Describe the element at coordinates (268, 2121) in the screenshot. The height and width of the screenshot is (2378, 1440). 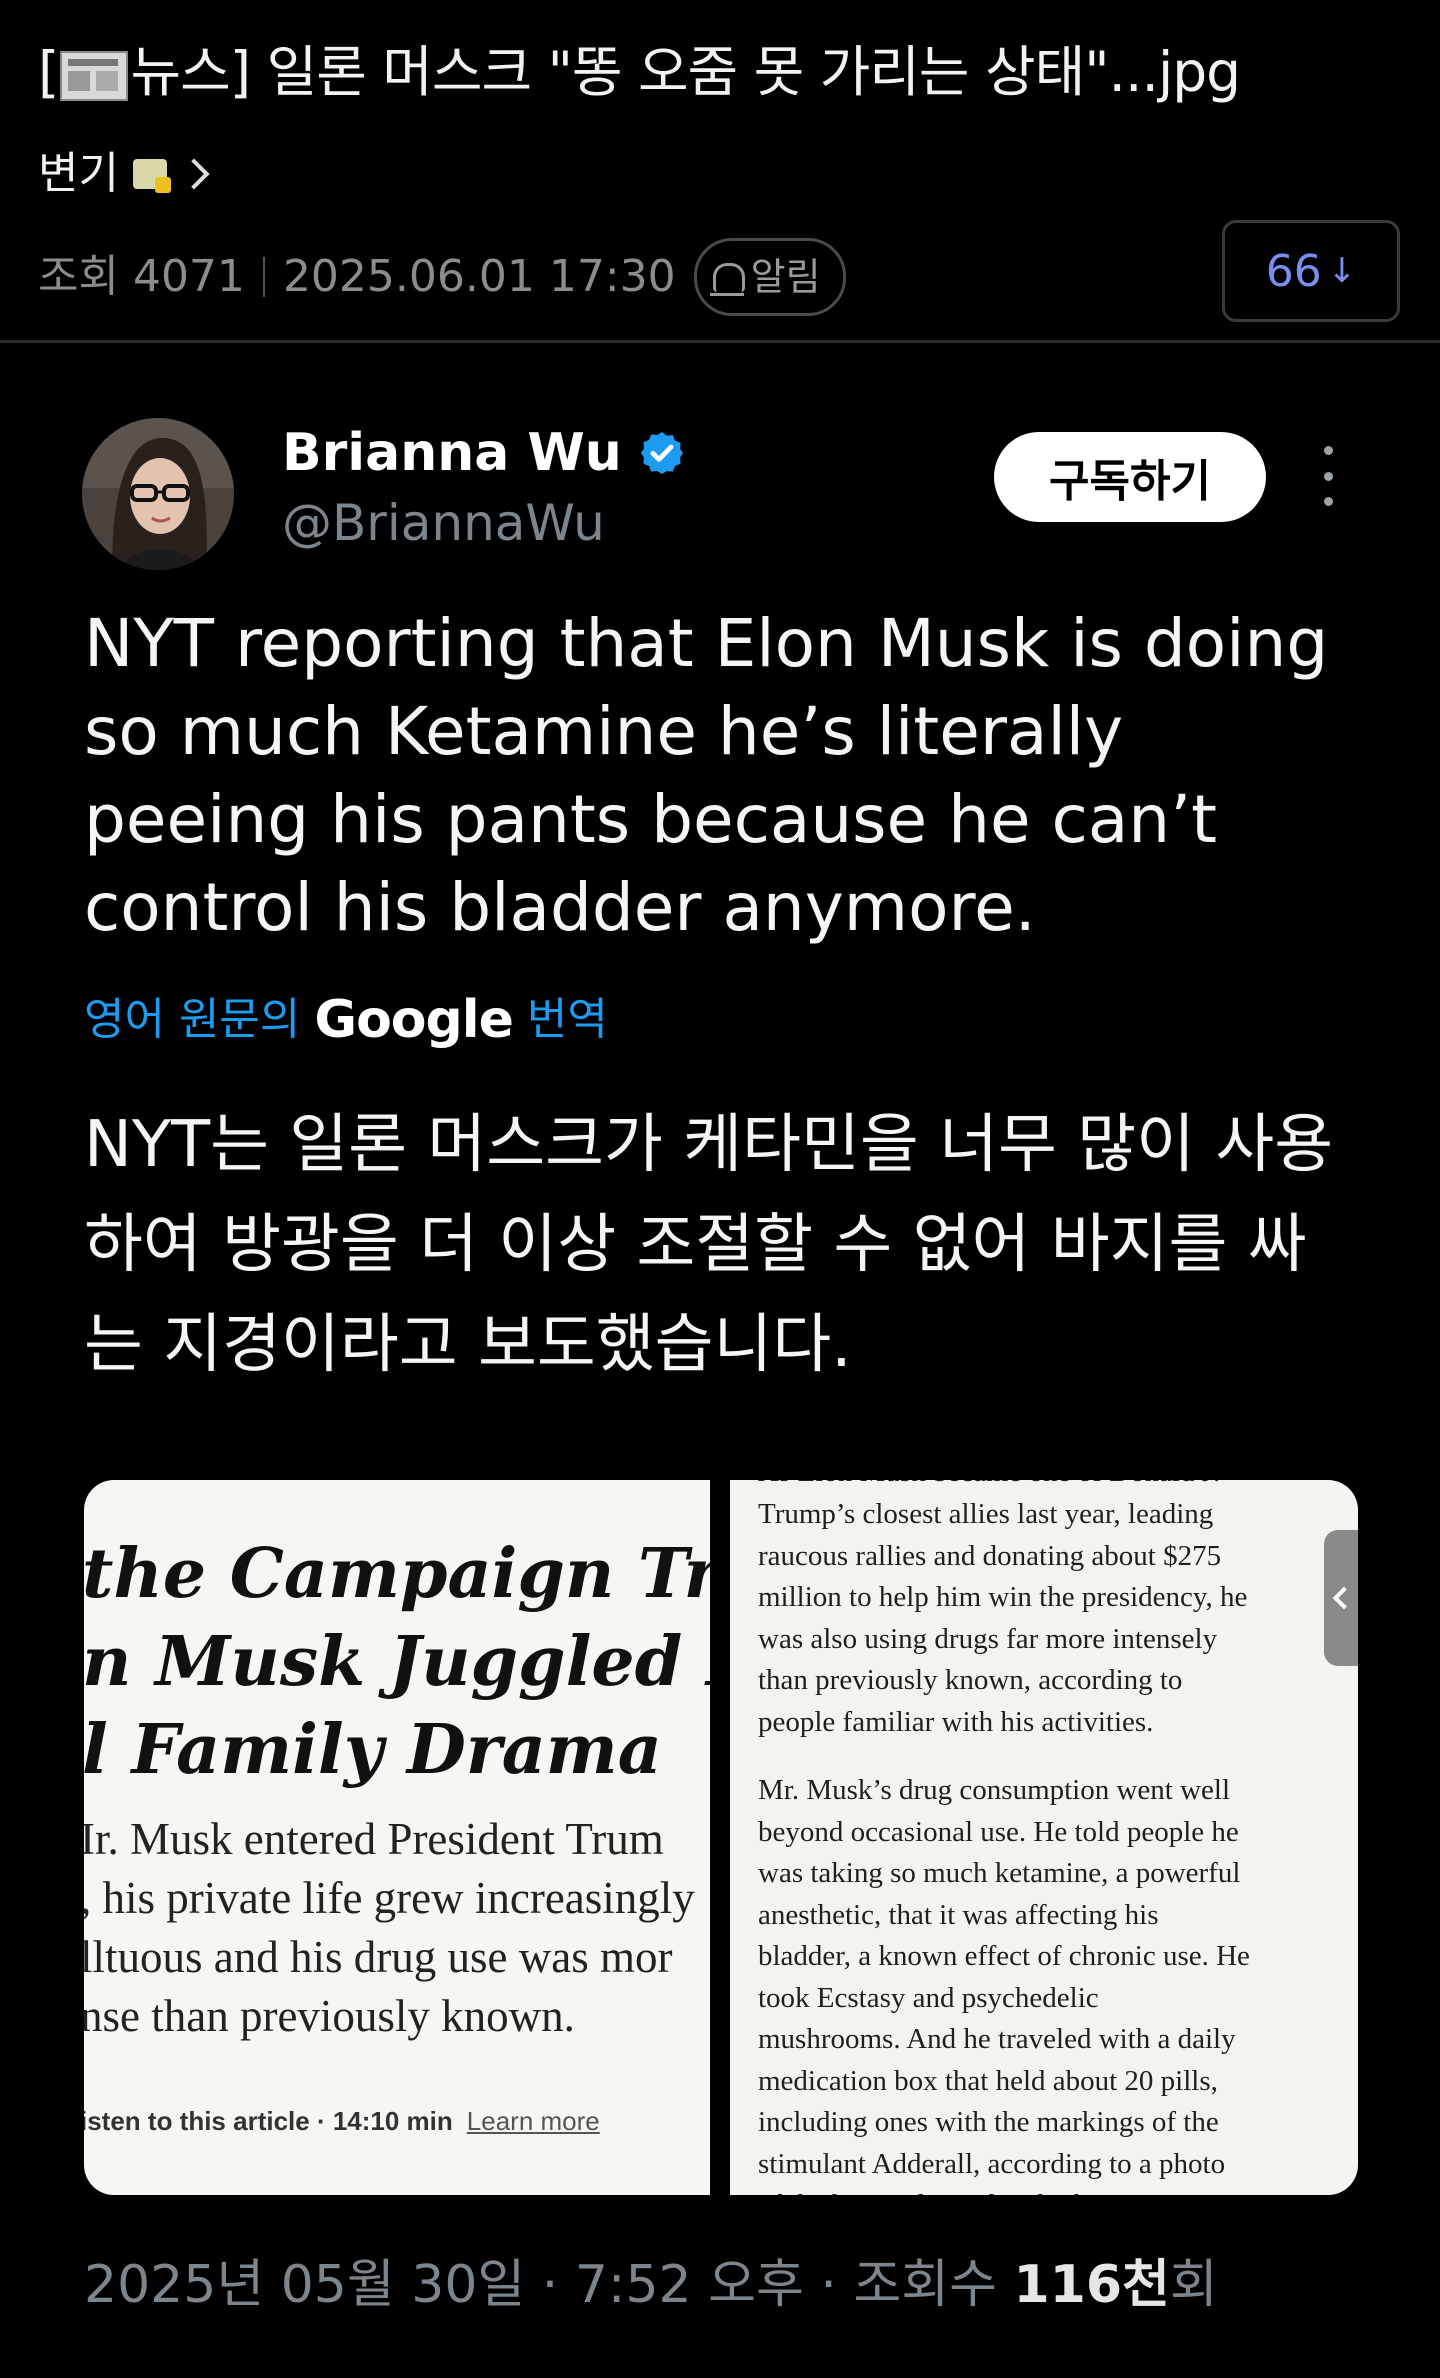
I see `listen-label: isten to this article · 14:10 min` at that location.